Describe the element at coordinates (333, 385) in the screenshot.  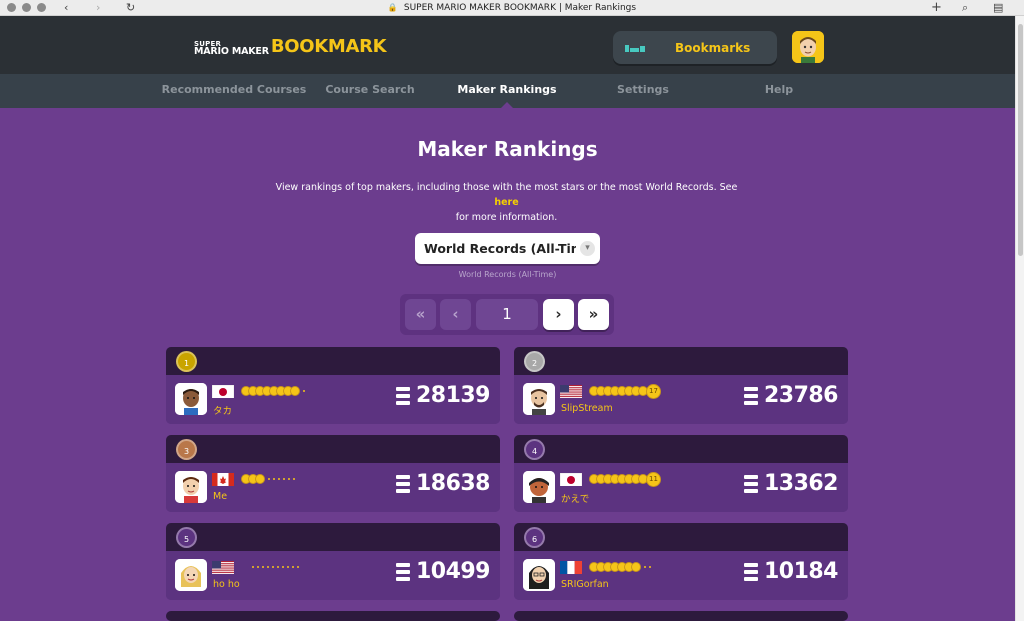
I see `ranking-card: 1 タカ 28139` at that location.